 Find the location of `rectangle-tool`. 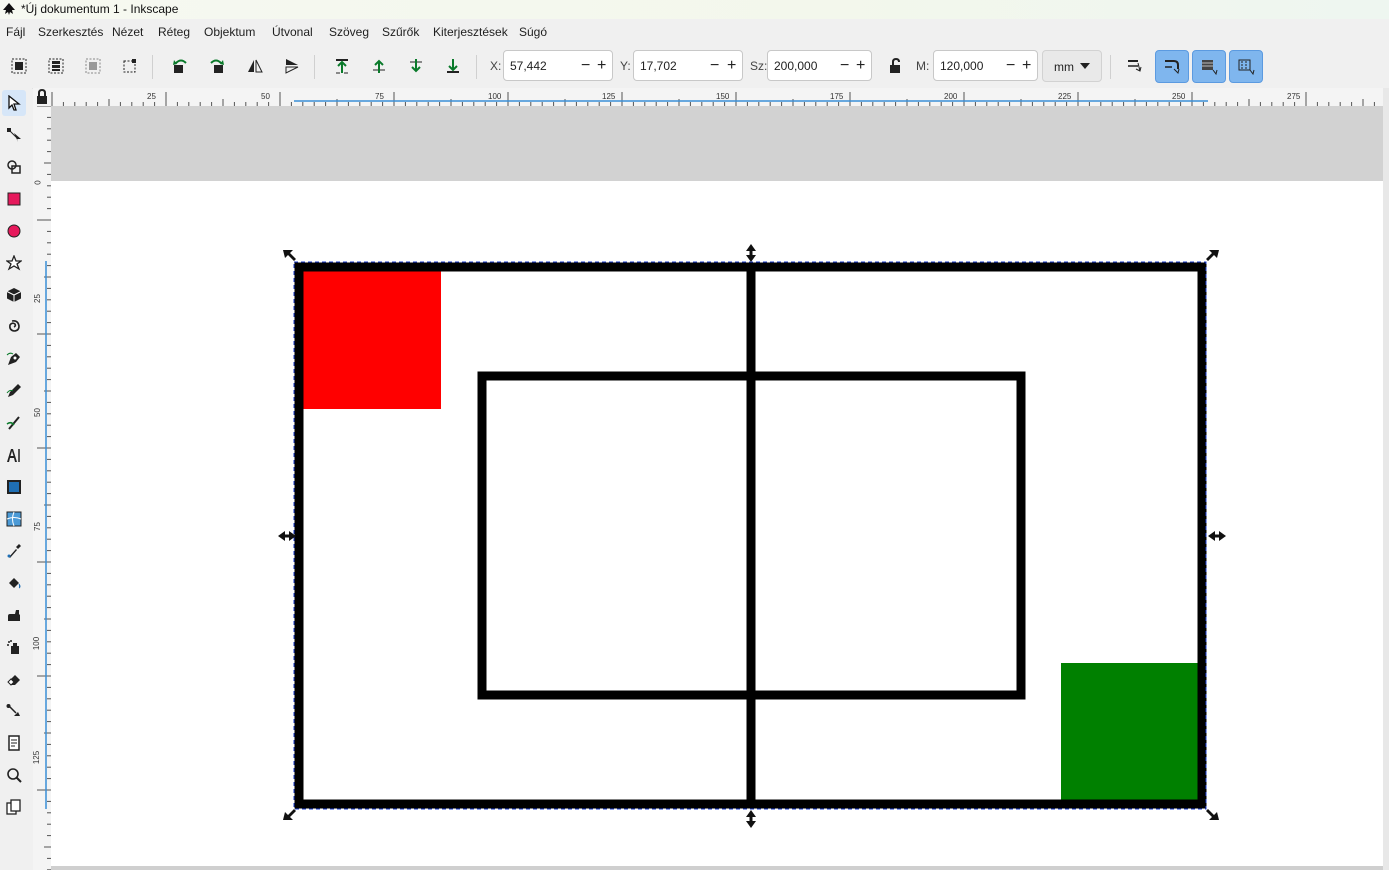

rectangle-tool is located at coordinates (14, 199).